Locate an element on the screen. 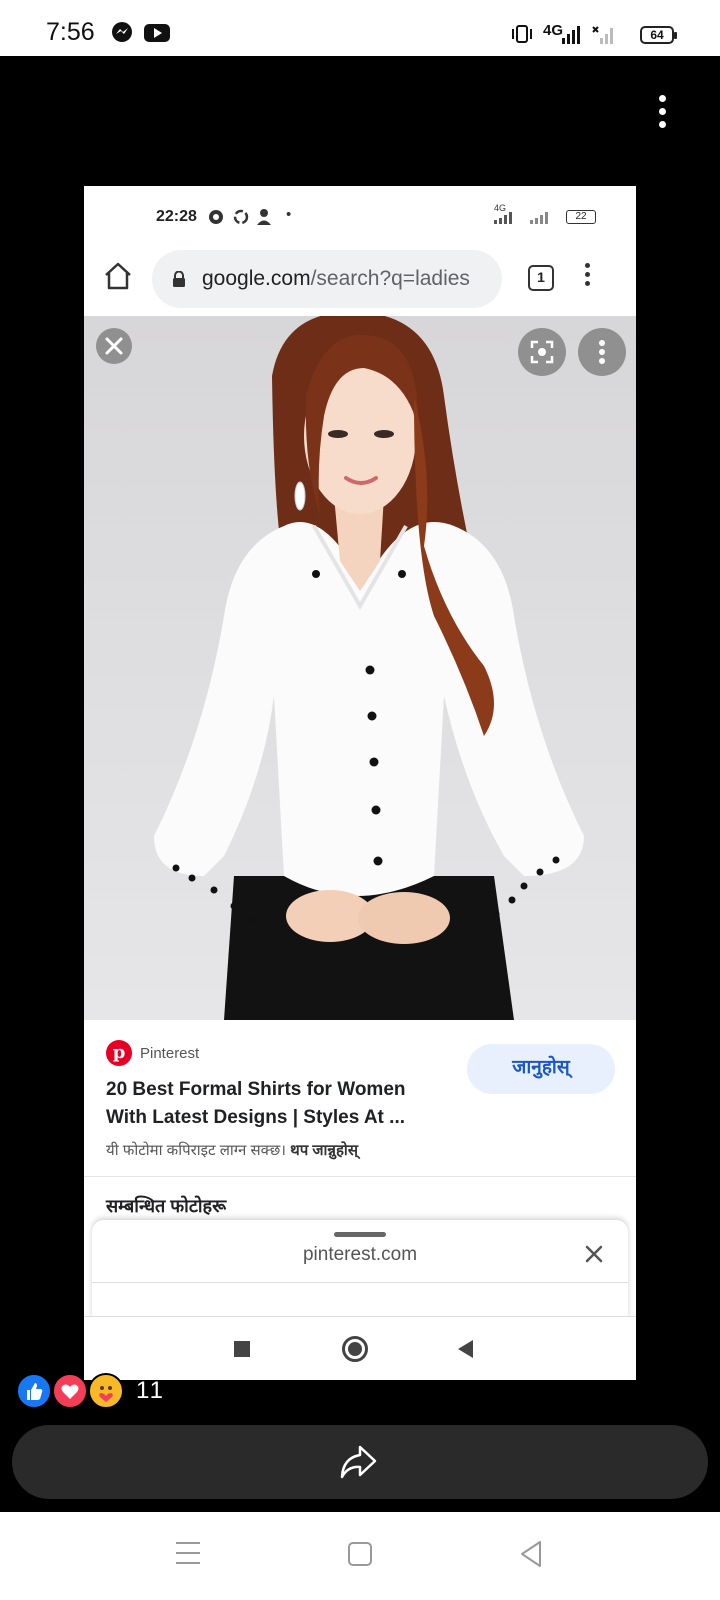  reaction-count: 11 is located at coordinates (150, 1391).